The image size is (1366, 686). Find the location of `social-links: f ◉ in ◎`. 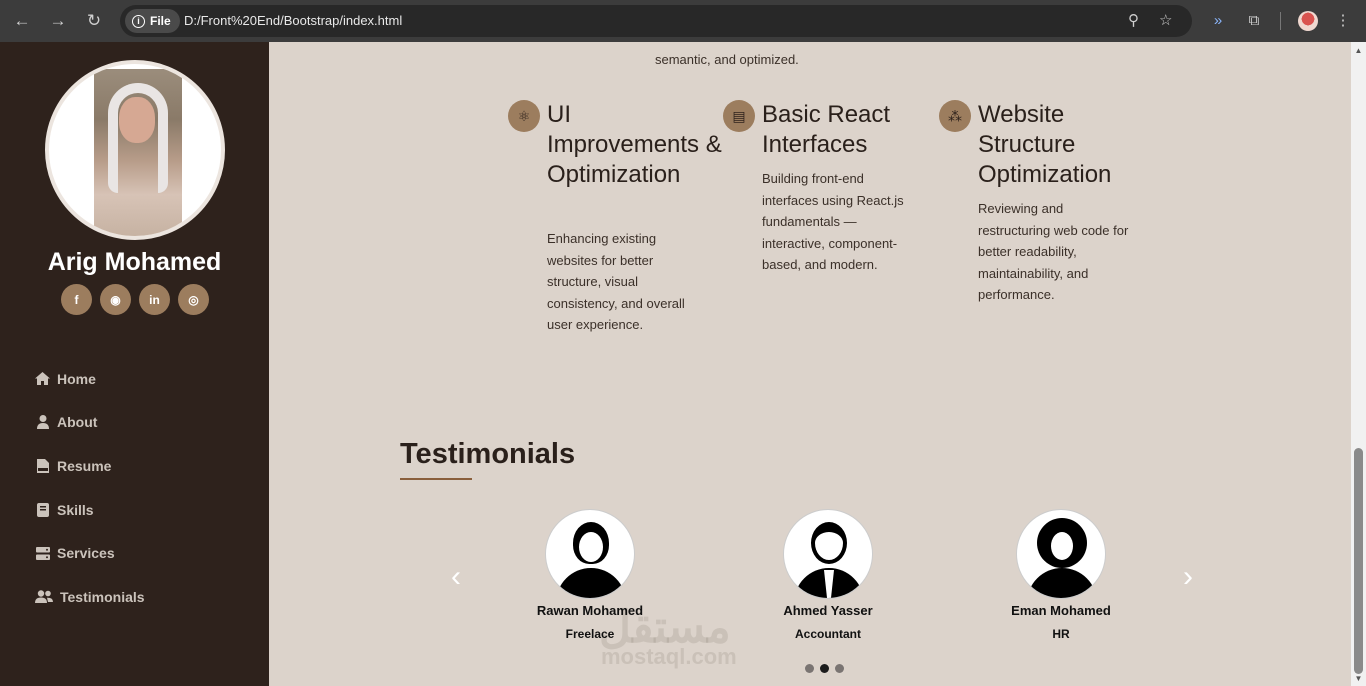

social-links: f ◉ in ◎ is located at coordinates (135, 299).